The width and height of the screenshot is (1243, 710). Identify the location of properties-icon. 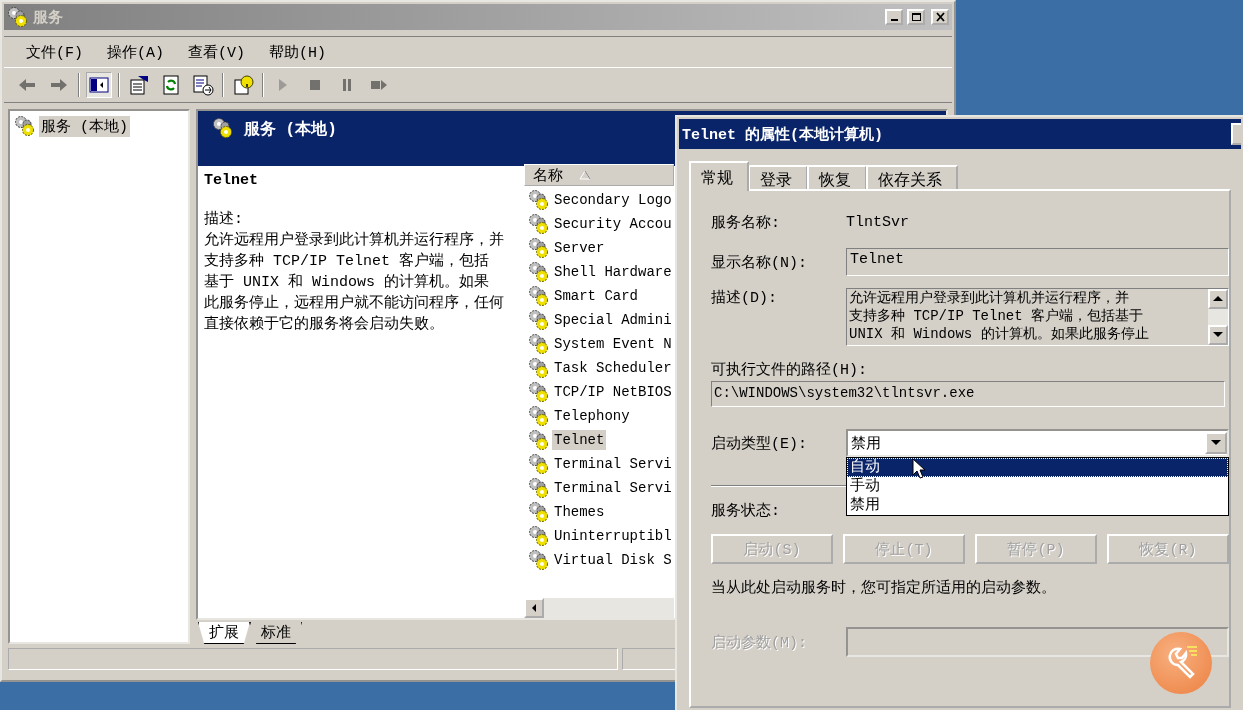
(139, 85).